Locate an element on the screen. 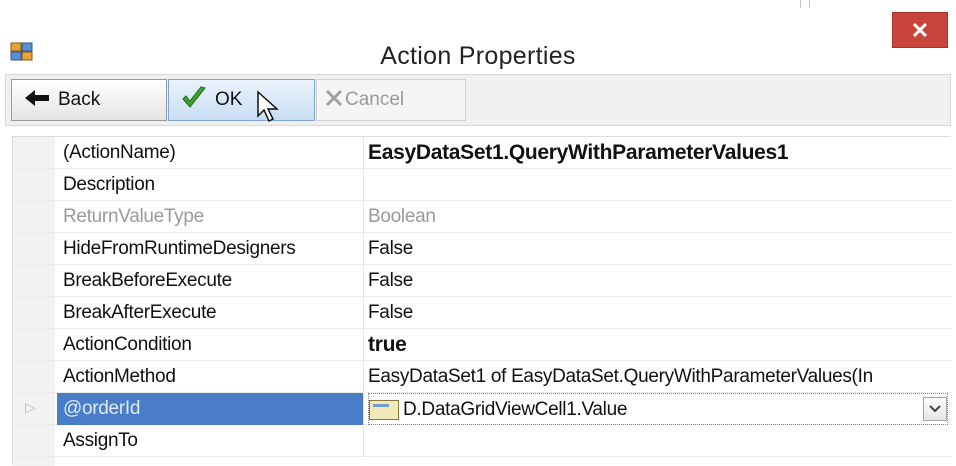 The image size is (956, 466). back-button-label: Back is located at coordinates (79, 99).